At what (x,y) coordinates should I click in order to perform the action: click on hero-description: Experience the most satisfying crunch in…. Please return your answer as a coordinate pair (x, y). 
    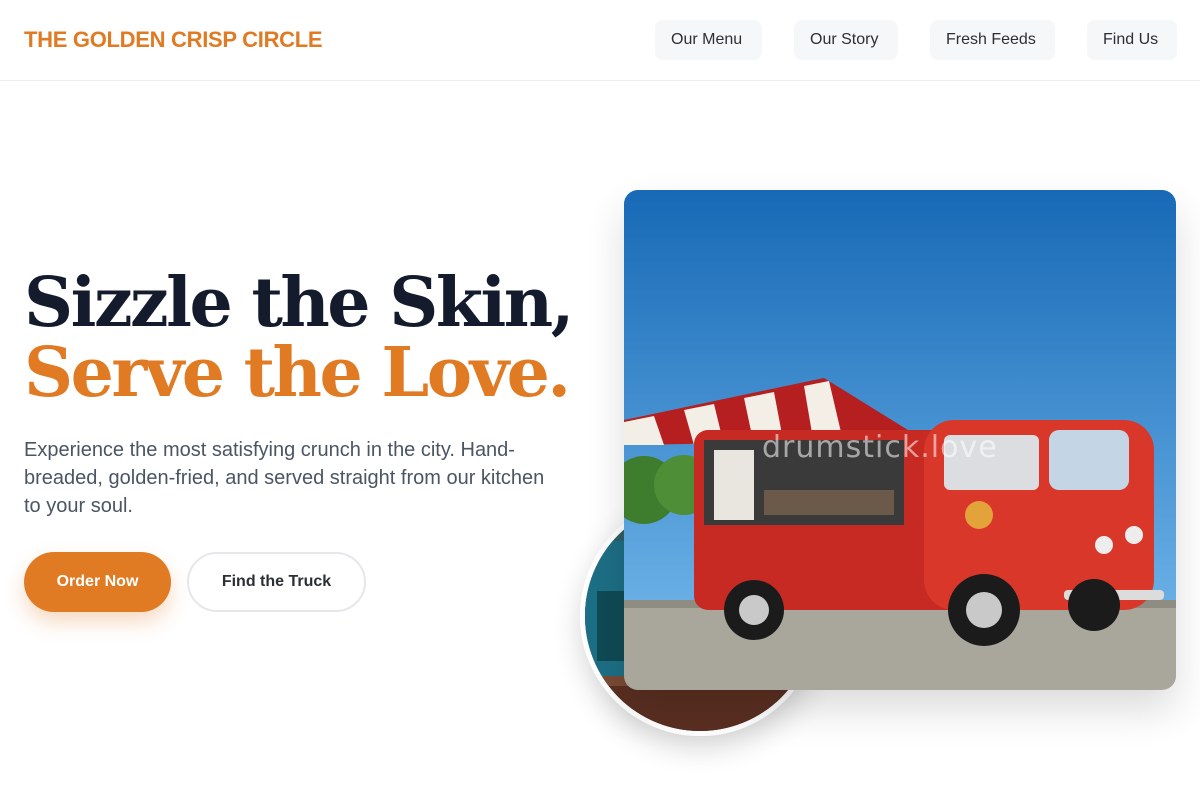
    Looking at the image, I should click on (284, 478).